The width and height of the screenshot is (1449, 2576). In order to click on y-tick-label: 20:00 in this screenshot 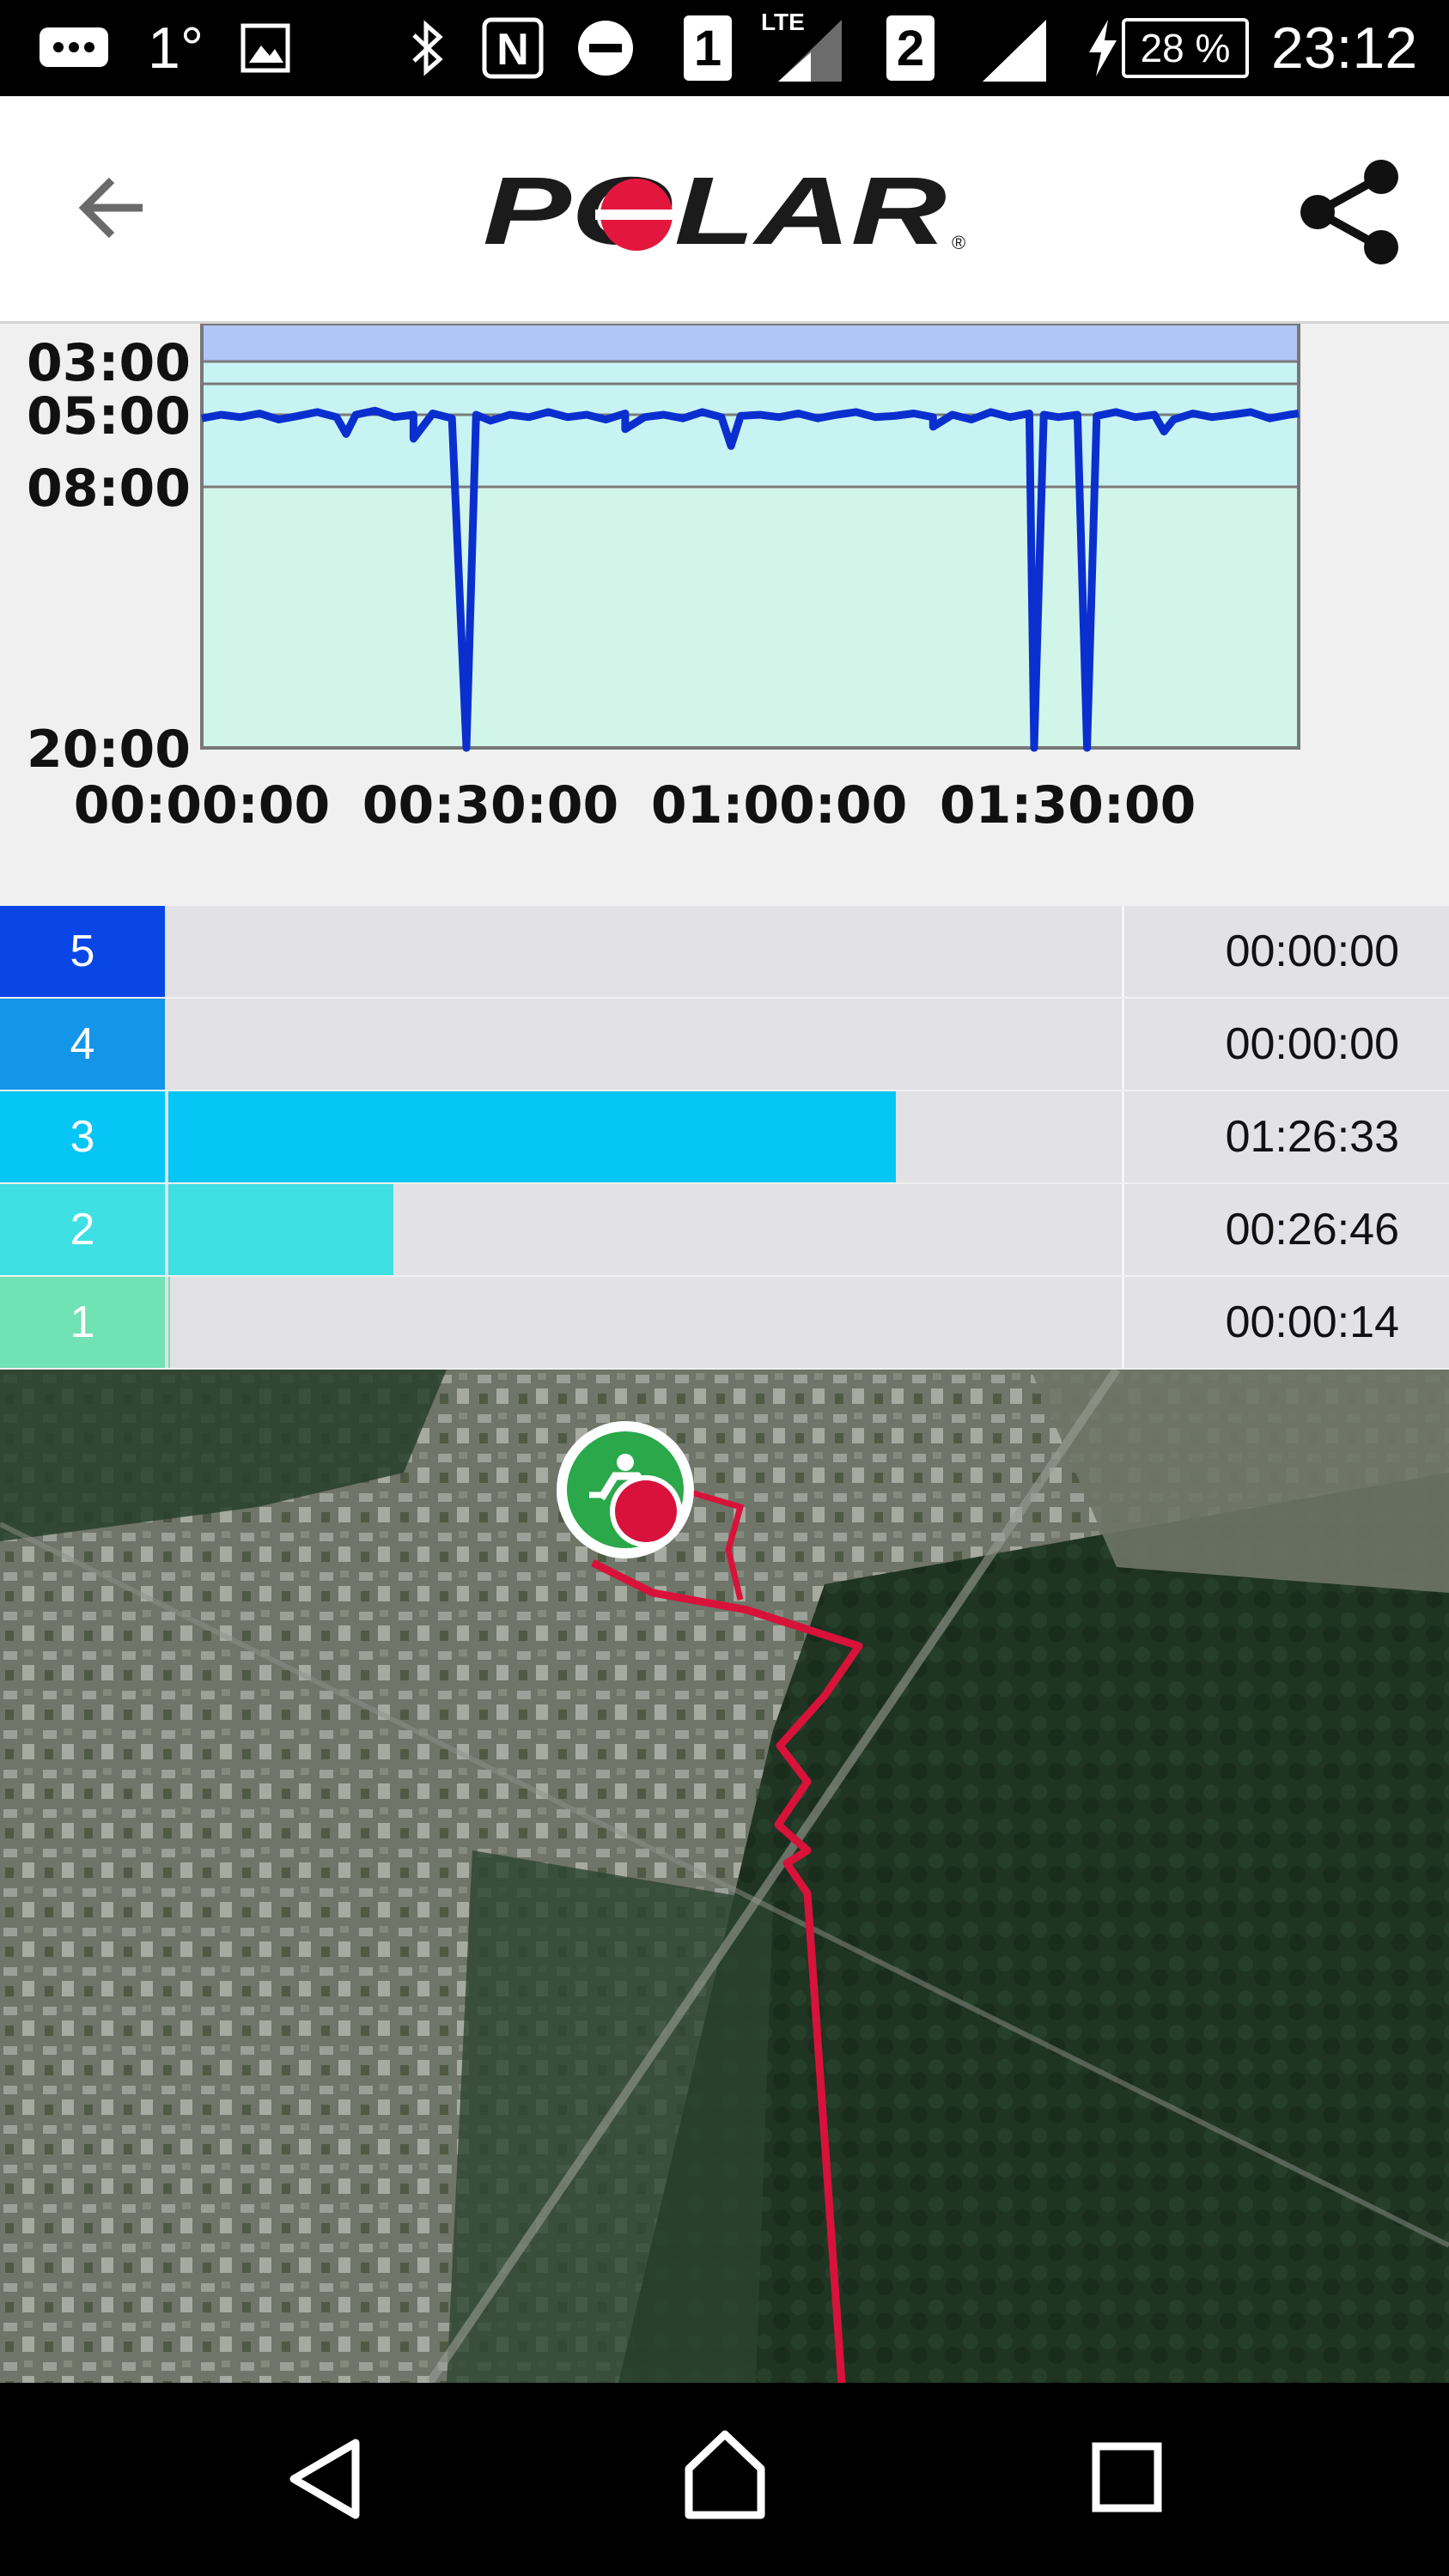, I will do `click(109, 750)`.